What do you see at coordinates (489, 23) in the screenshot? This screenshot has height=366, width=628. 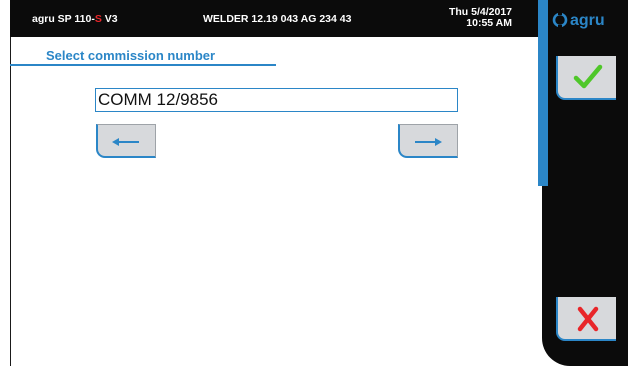 I see `time: 10:55 AM` at bounding box center [489, 23].